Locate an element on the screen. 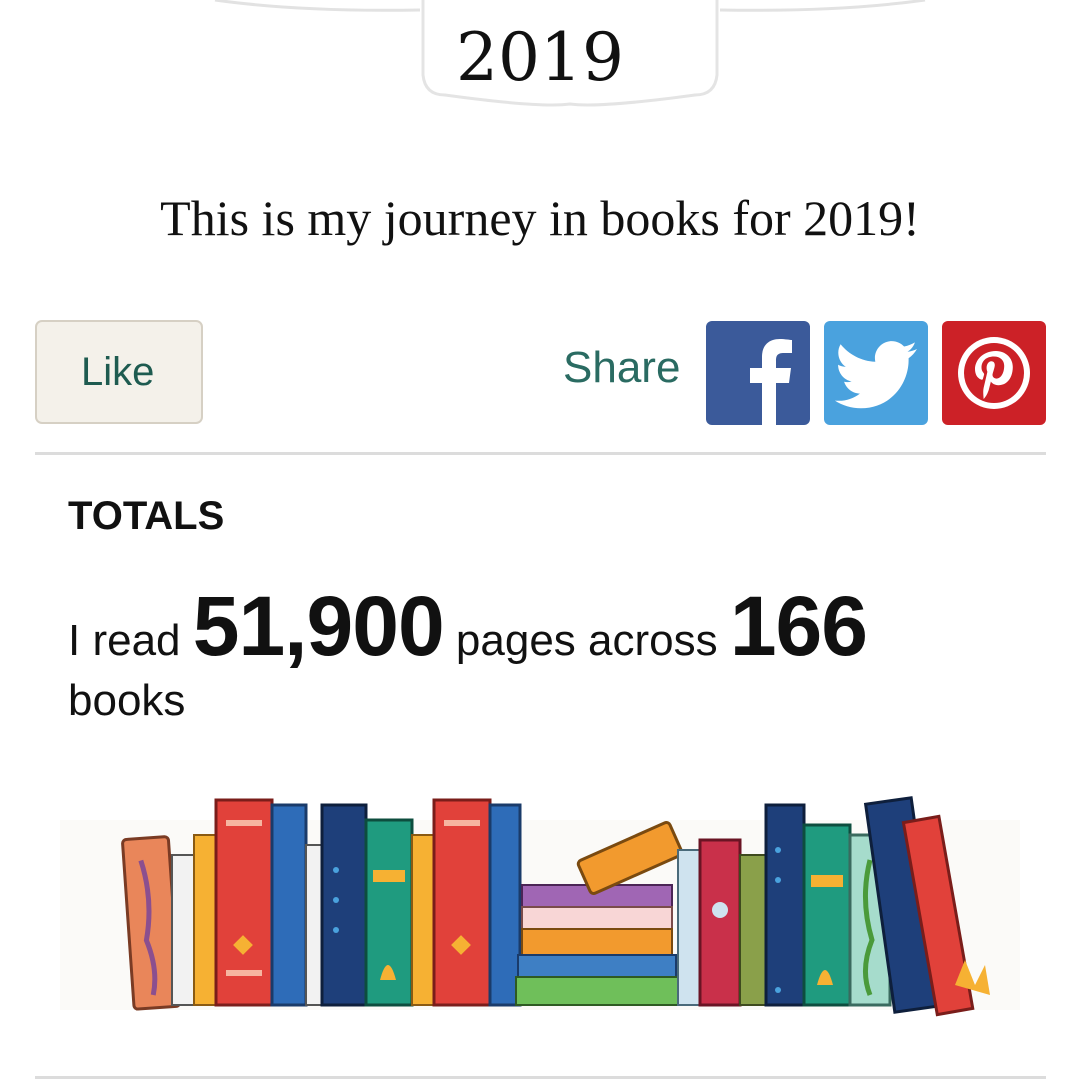 Image resolution: width=1080 pixels, height=1080 pixels. like-button: Like is located at coordinates (119, 372).